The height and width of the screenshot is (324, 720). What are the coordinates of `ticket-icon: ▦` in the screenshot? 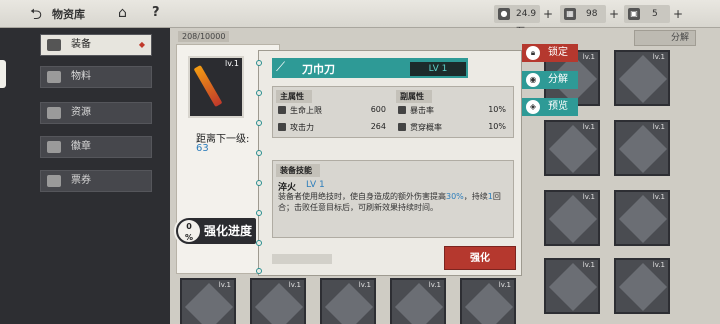 It's located at (570, 14).